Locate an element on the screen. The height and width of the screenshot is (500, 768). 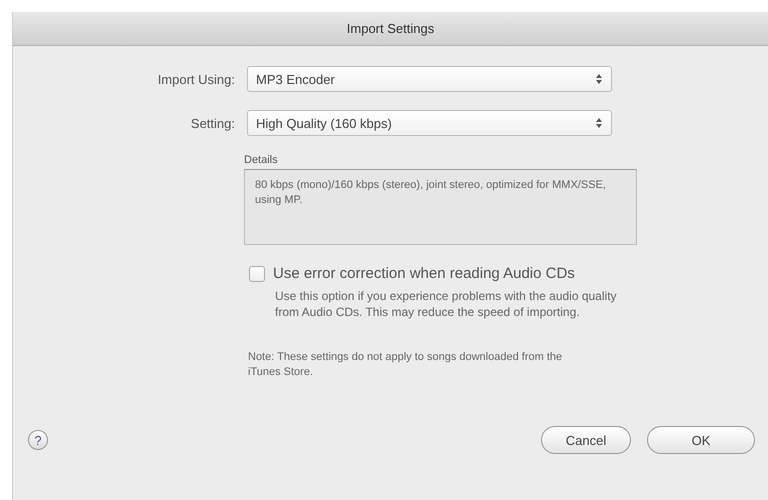
ok-button: OK is located at coordinates (701, 440).